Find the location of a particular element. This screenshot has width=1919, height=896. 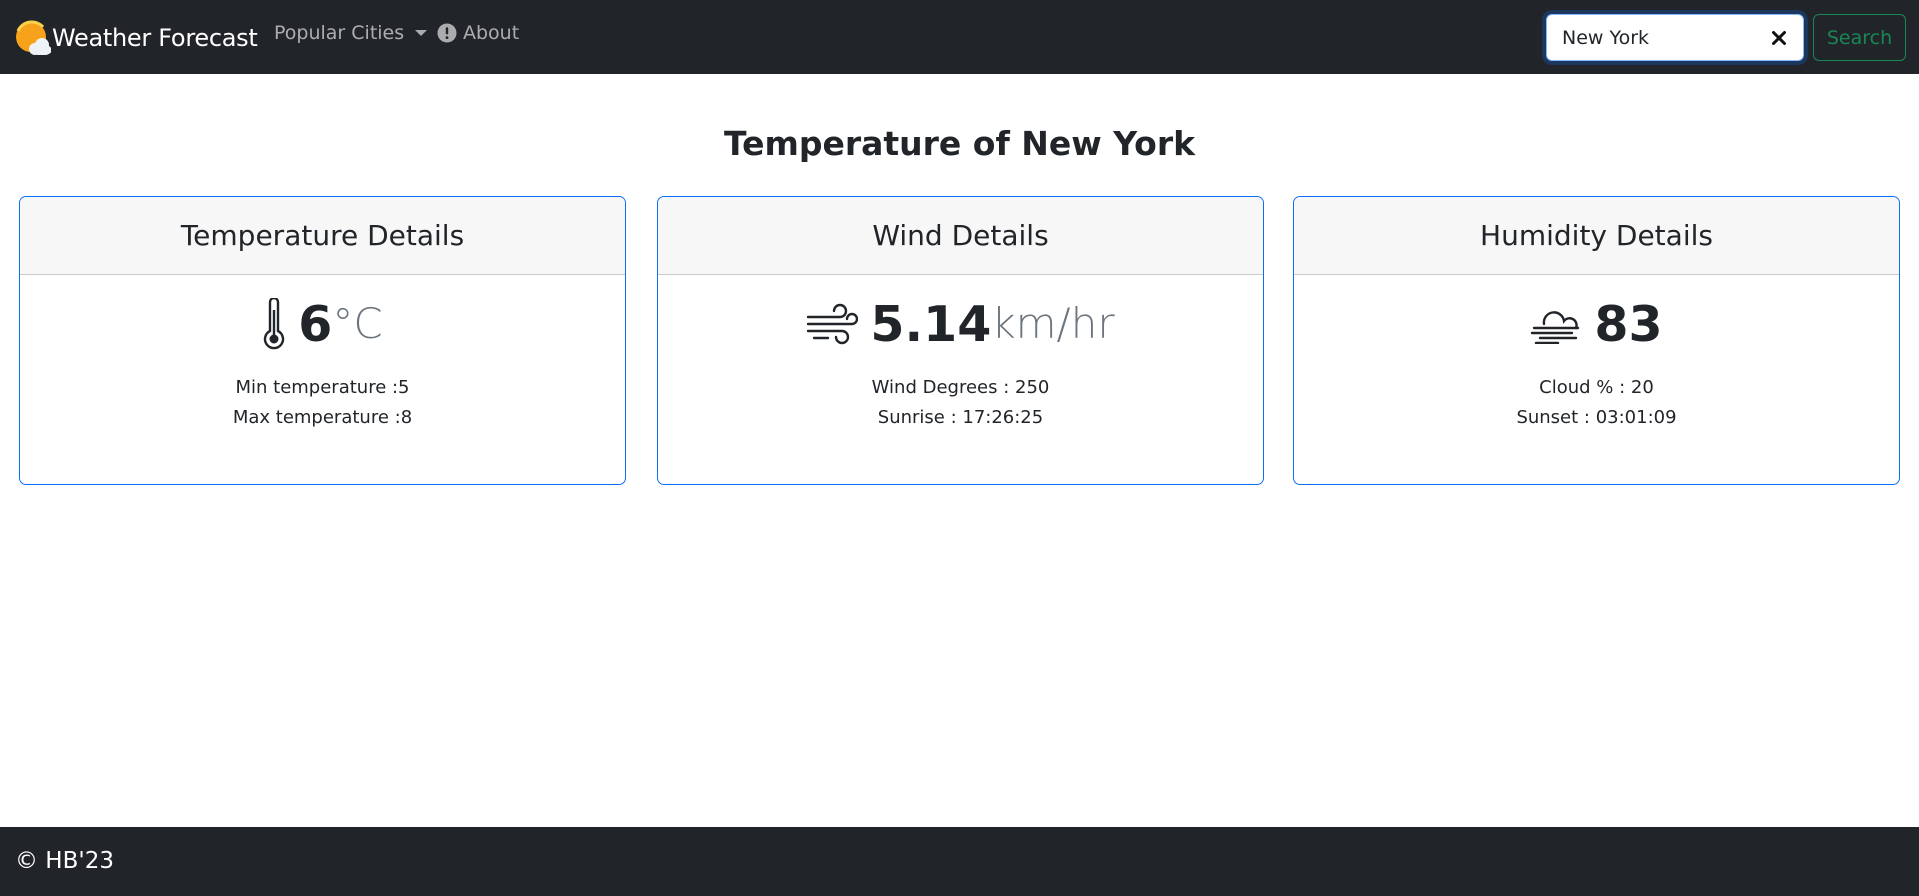

close-icon is located at coordinates (1779, 38).